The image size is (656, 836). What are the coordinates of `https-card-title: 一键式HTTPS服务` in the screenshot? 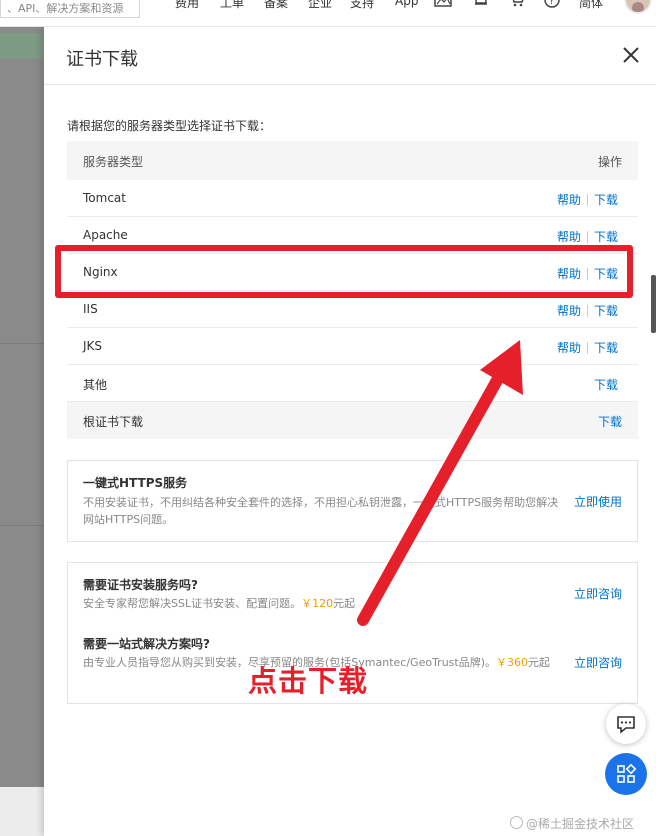 It's located at (135, 483).